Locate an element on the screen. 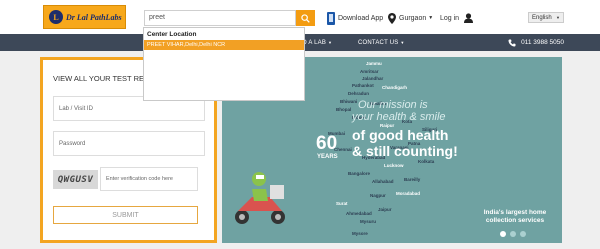 This screenshot has width=600, height=249. suggestion-heading: Center Location is located at coordinates (172, 34).